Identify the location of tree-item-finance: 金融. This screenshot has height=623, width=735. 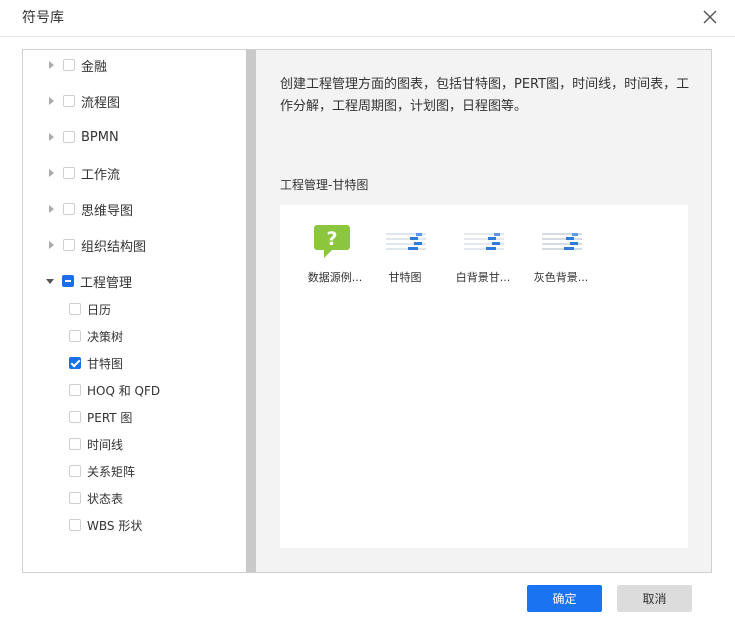
(78, 65).